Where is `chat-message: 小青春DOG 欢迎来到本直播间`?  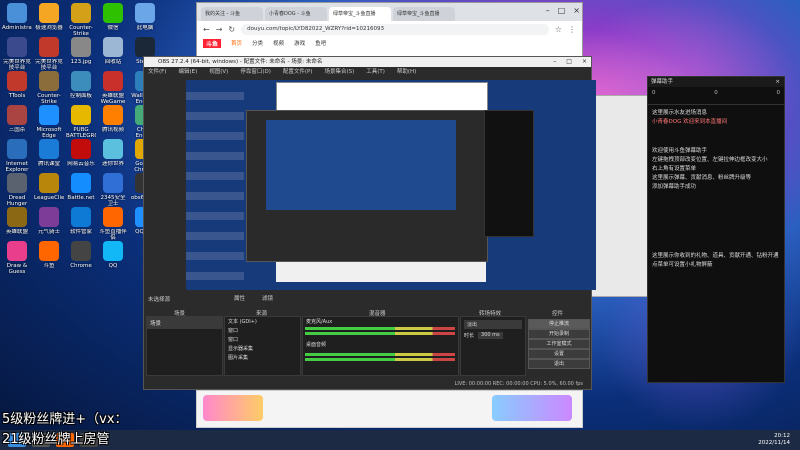
chat-message: 小青春DOG 欢迎来到本直播间 is located at coordinates (690, 122).